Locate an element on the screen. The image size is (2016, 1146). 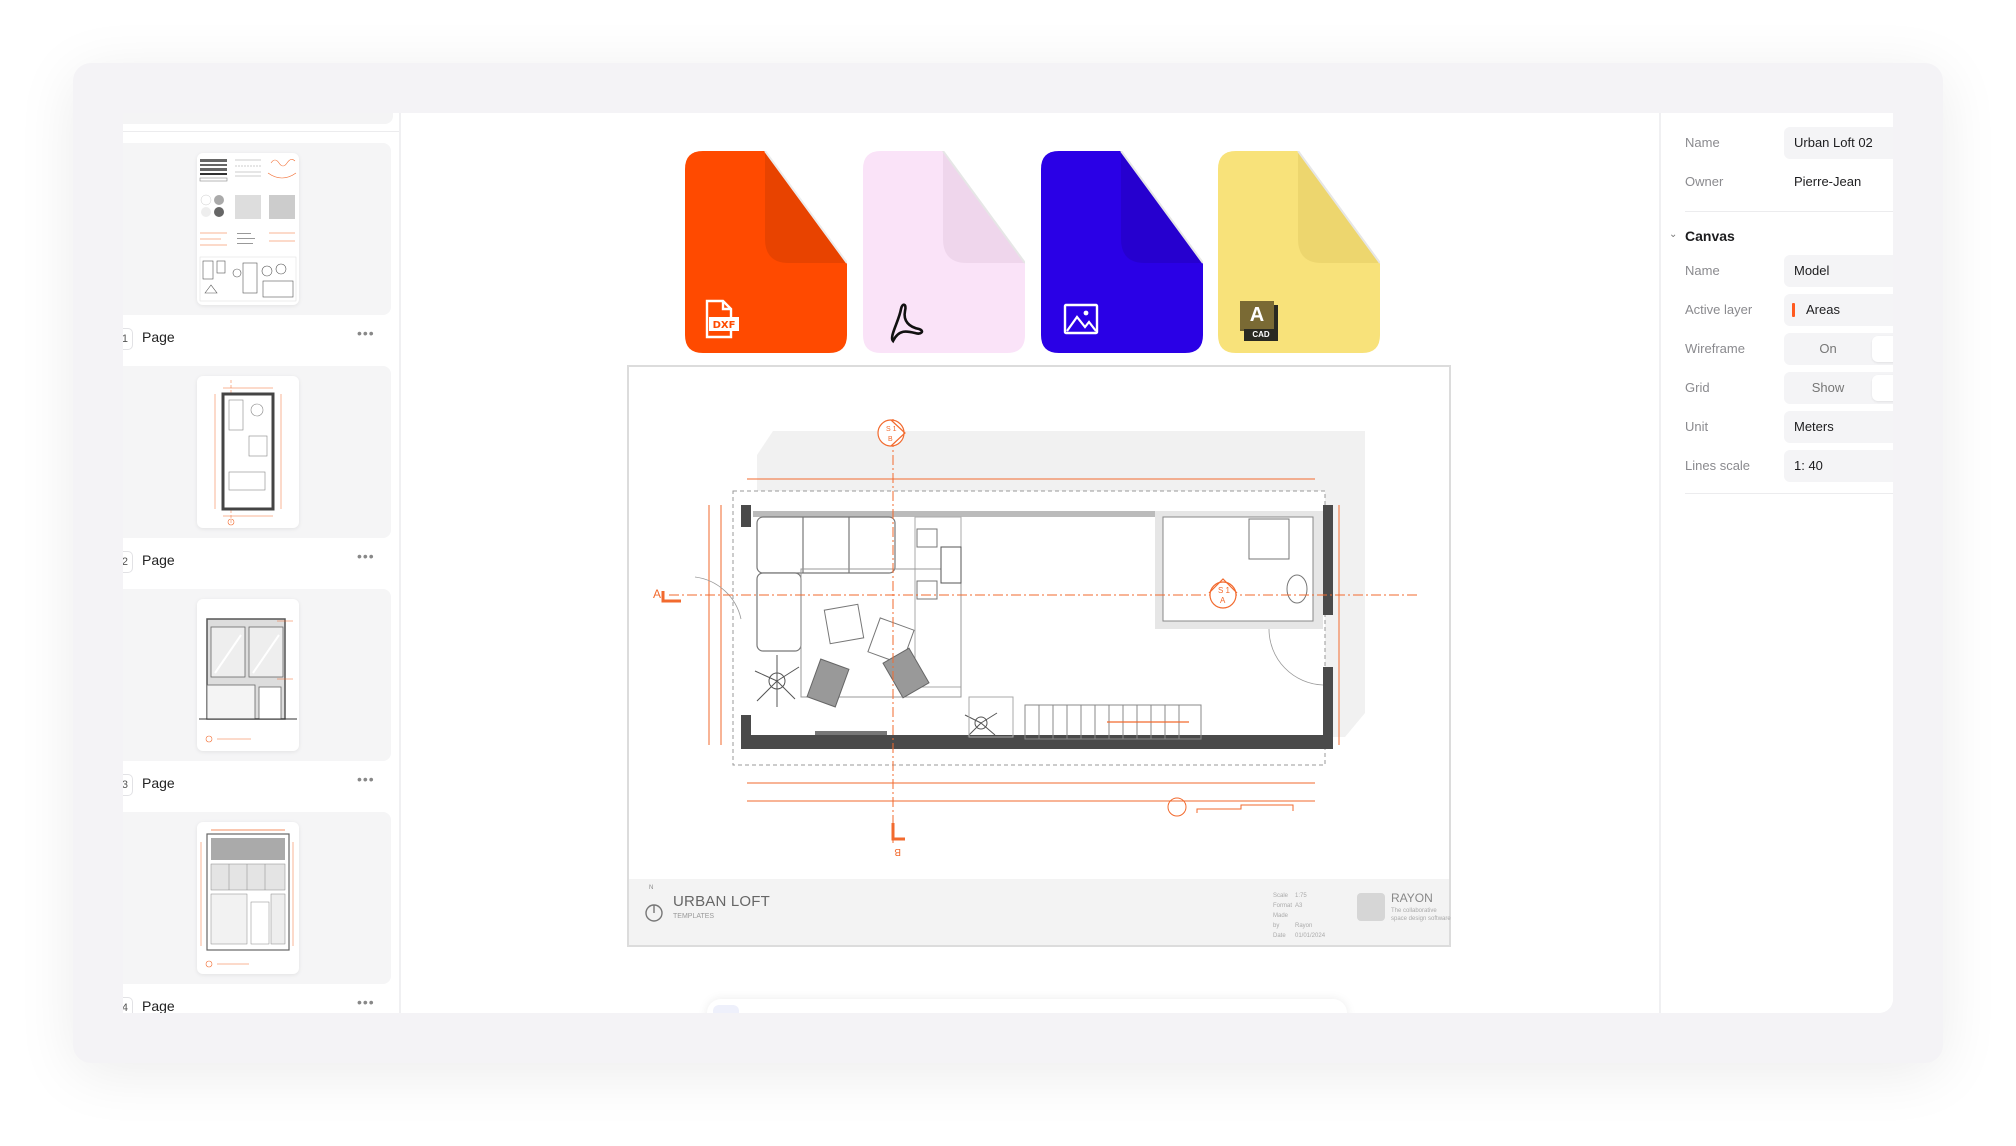
sidebar-divider is located at coordinates (261, 131).